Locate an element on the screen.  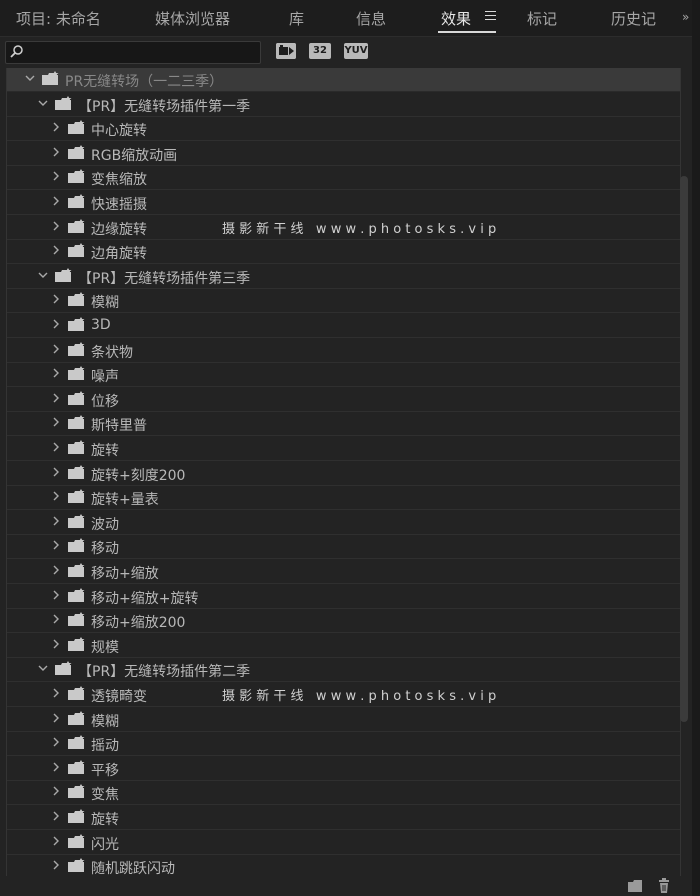
accelerated-effects-filter-button is located at coordinates (286, 51).